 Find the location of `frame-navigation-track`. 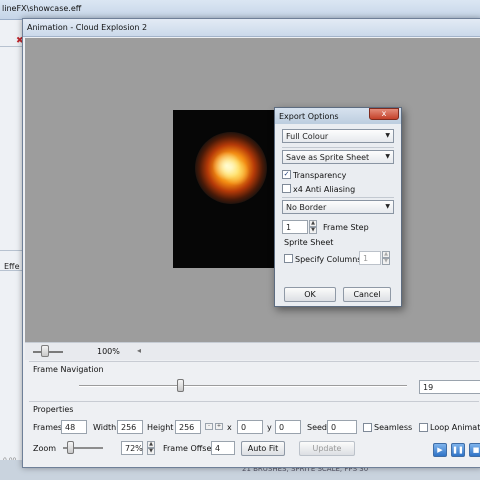

frame-navigation-track is located at coordinates (243, 386).